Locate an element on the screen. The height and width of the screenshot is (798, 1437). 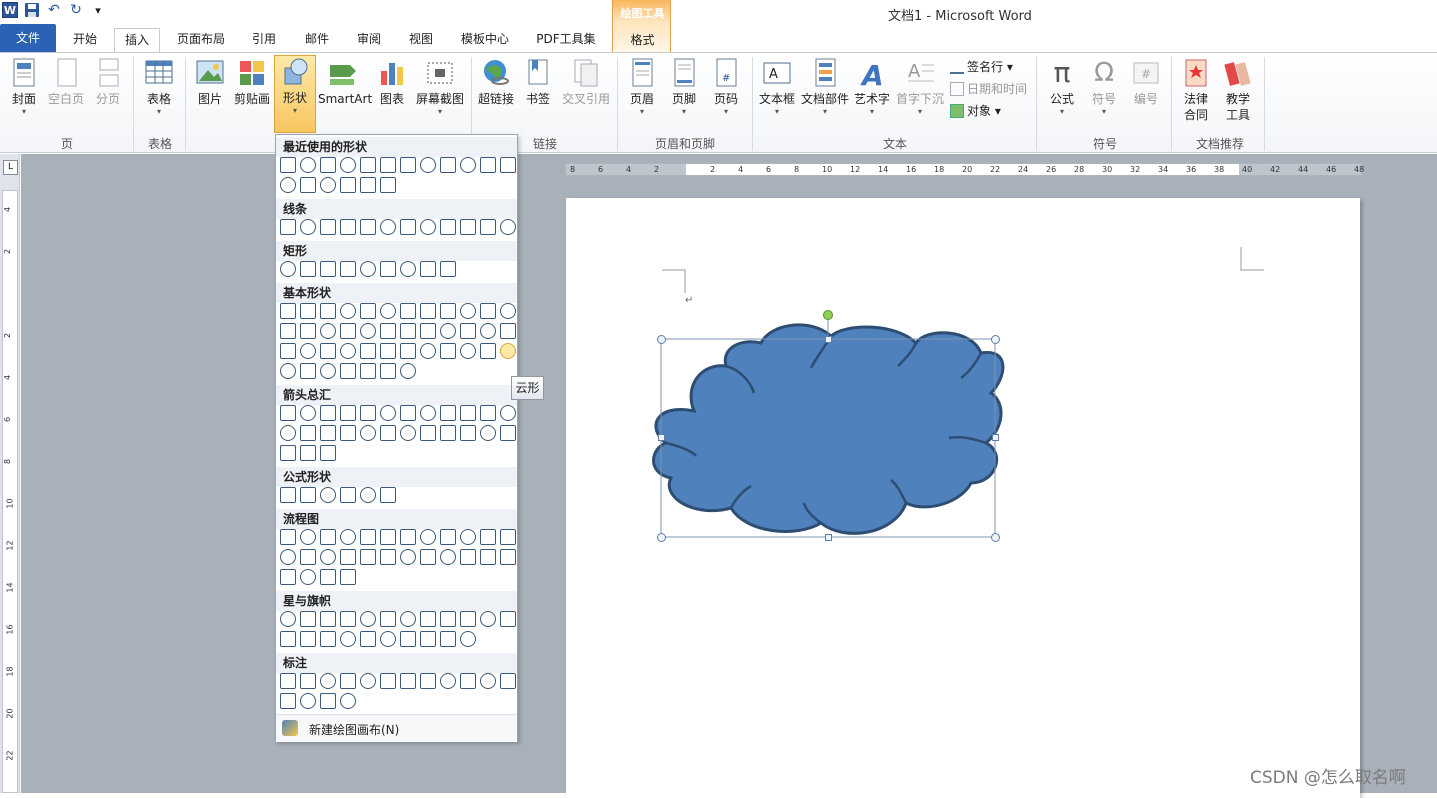
tab-selector-button: L is located at coordinates (10, 167).